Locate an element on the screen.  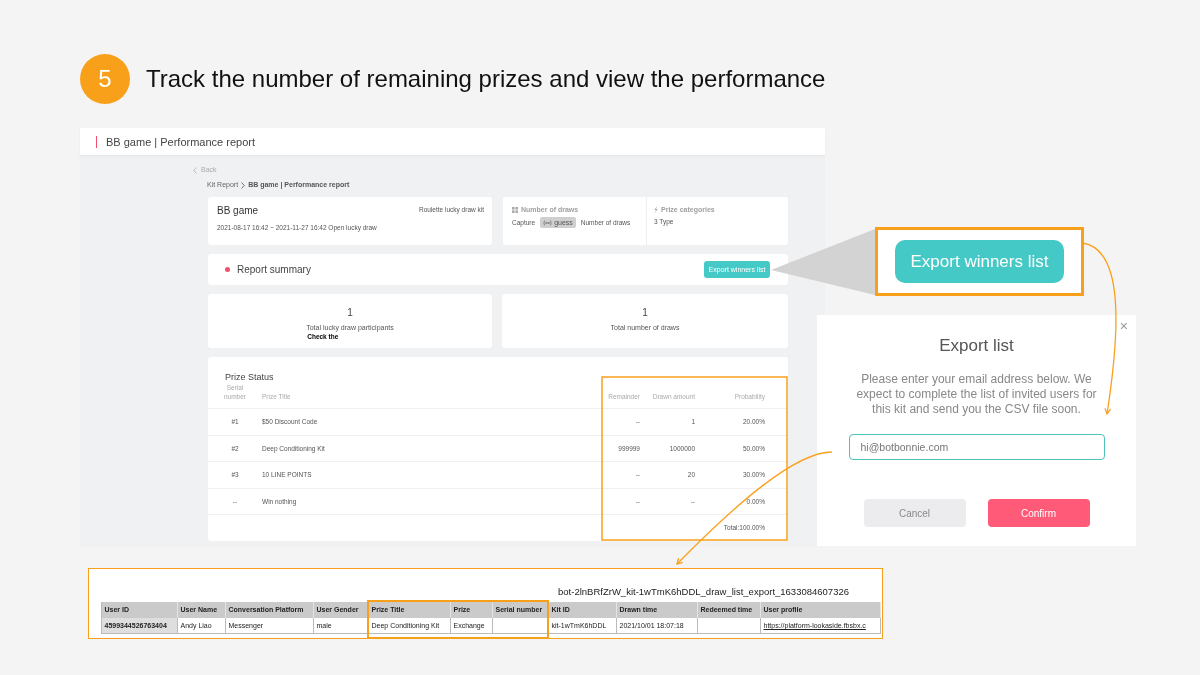
slide-title: Track the number of remaining prizes and view the performance is located at coordinates (486, 79).